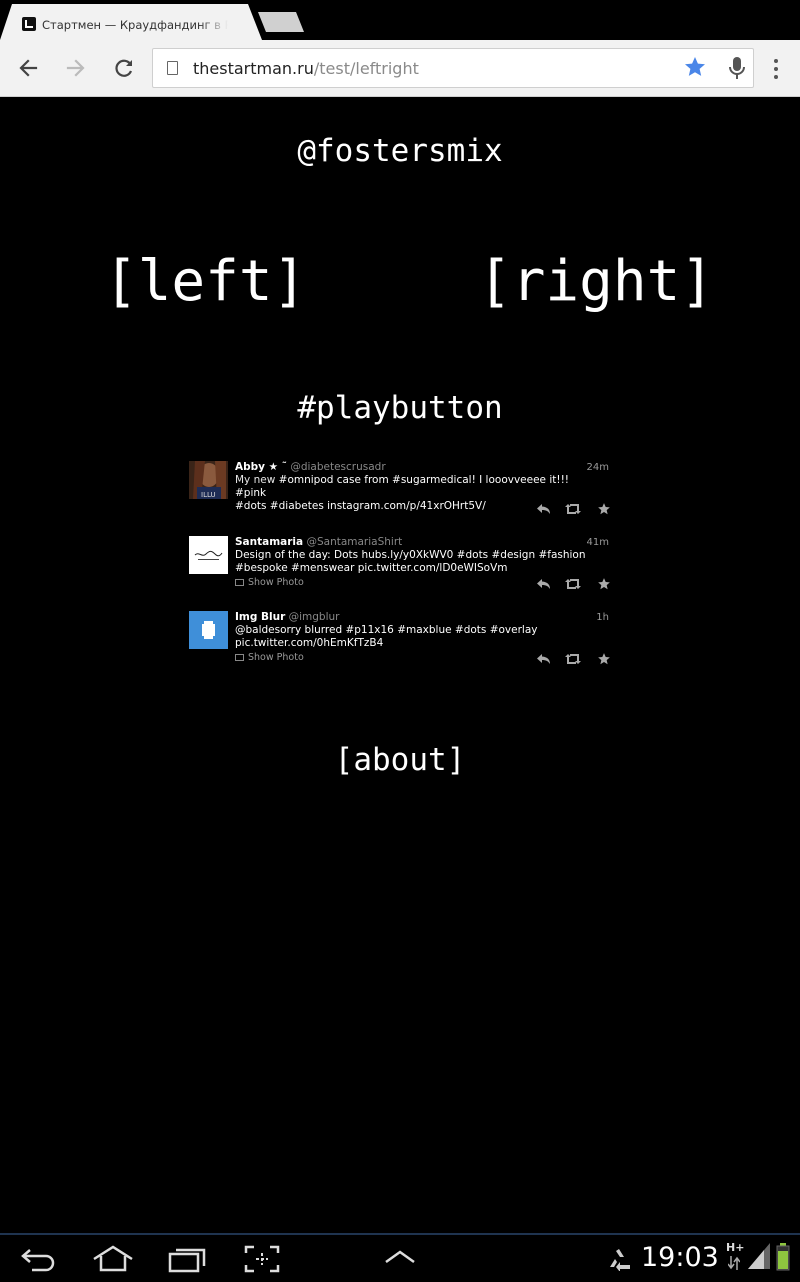  I want to click on right-link: [right], so click(596, 281).